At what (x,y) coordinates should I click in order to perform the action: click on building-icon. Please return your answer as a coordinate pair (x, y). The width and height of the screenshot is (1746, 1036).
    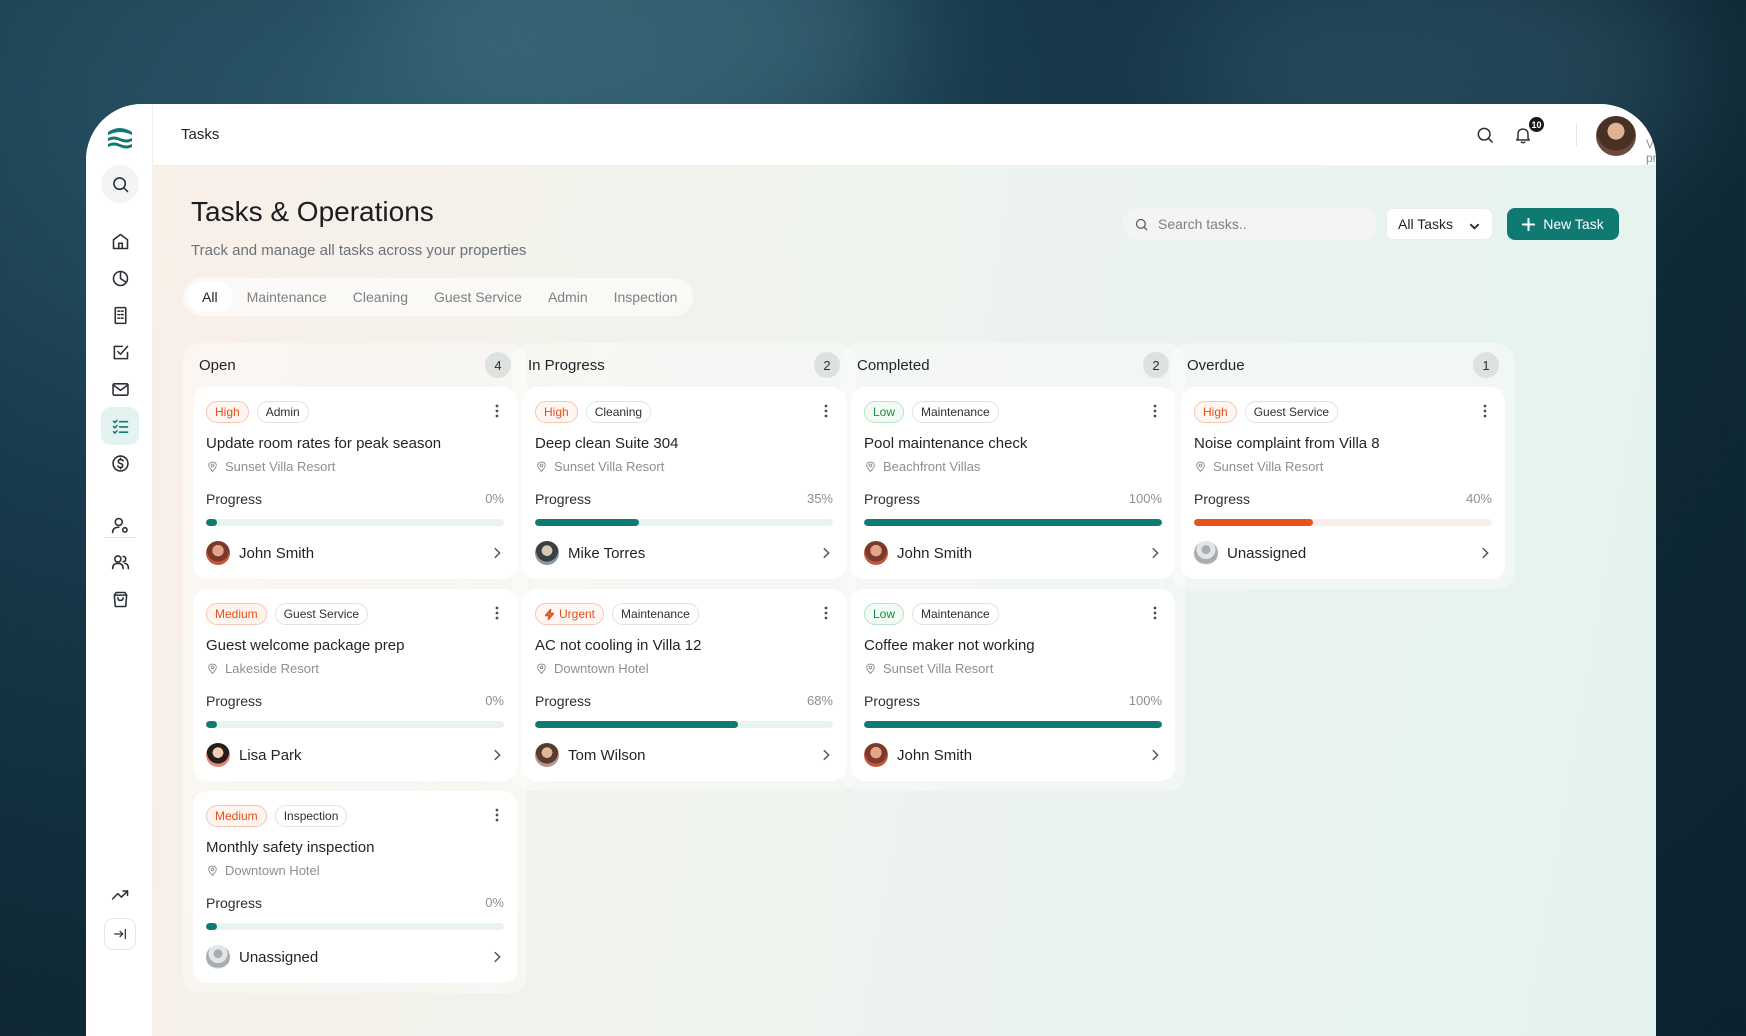
    Looking at the image, I should click on (120, 315).